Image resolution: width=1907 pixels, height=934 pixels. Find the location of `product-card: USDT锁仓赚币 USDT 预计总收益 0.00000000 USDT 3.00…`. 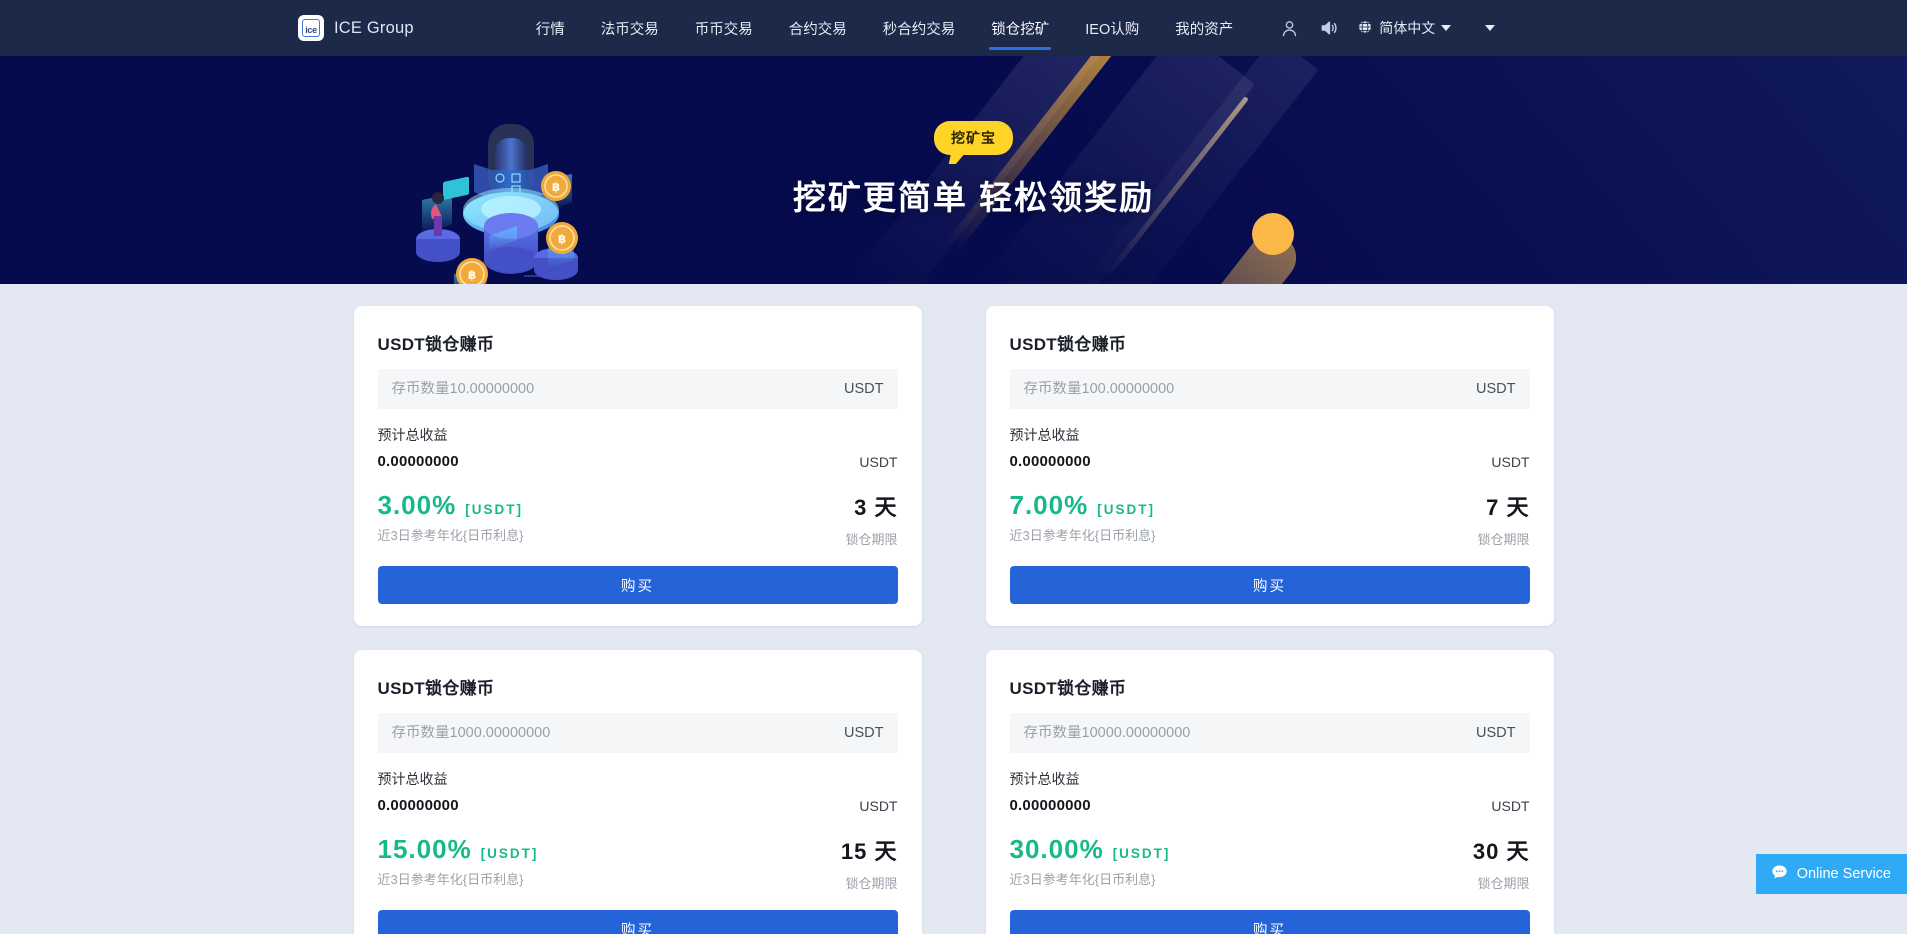

product-card: USDT锁仓赚币 USDT 预计总收益 0.00000000 USDT 3.00… is located at coordinates (637, 466).